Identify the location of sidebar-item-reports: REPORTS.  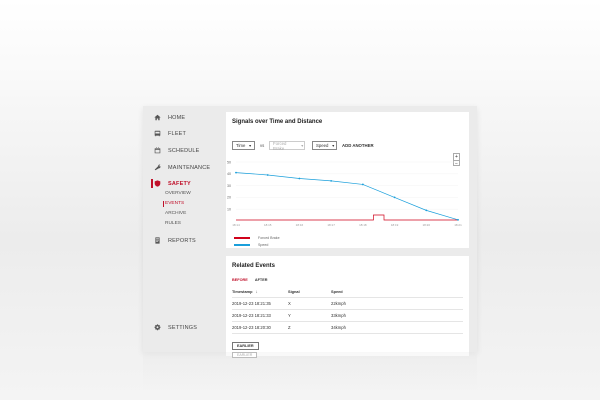
(174, 240).